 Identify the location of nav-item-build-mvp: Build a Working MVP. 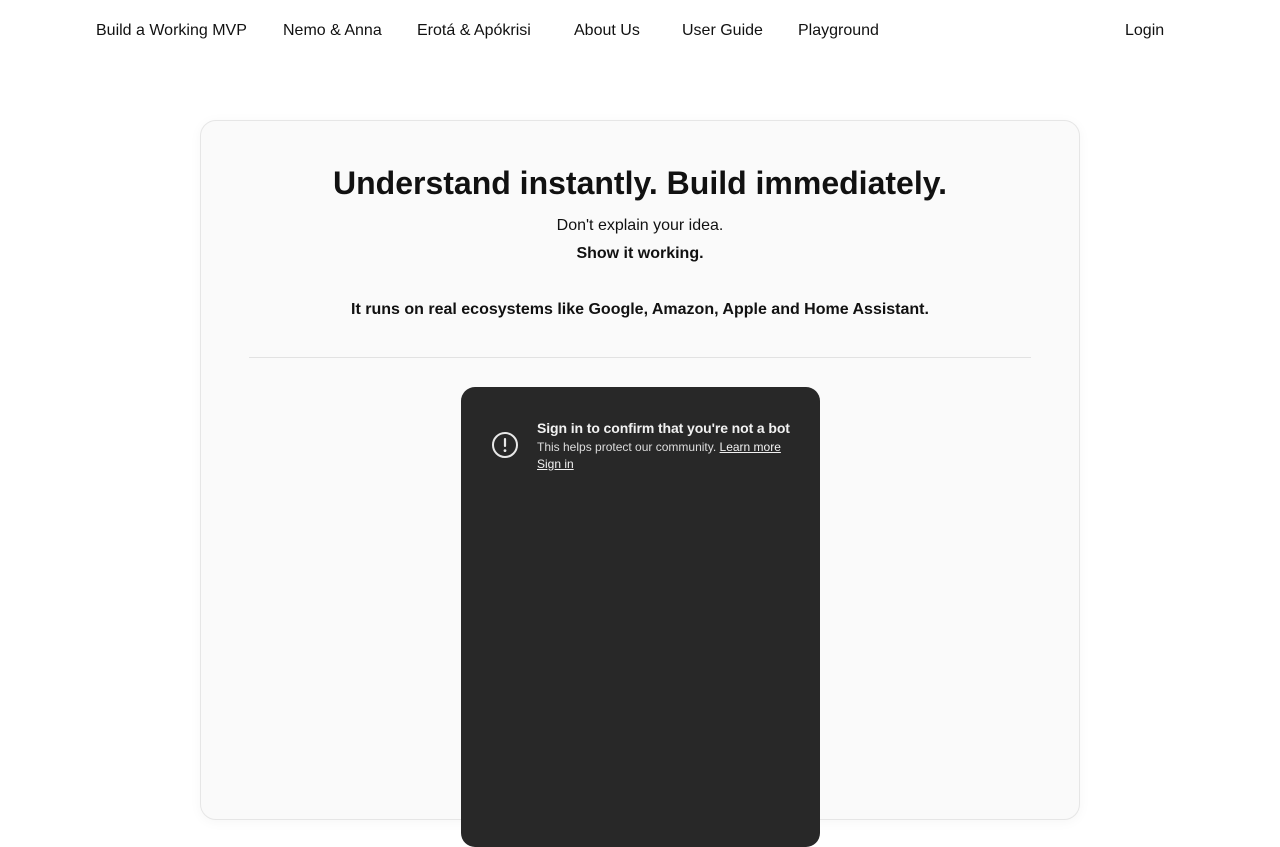
(171, 31).